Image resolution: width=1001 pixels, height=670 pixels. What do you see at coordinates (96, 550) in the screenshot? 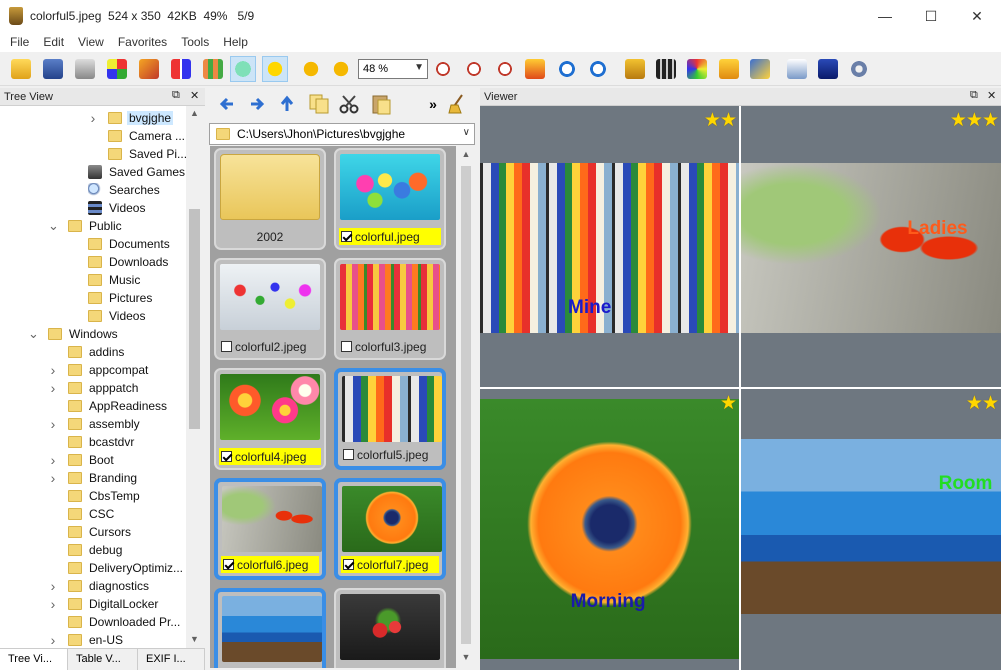
I see `tree-item: debug` at bounding box center [96, 550].